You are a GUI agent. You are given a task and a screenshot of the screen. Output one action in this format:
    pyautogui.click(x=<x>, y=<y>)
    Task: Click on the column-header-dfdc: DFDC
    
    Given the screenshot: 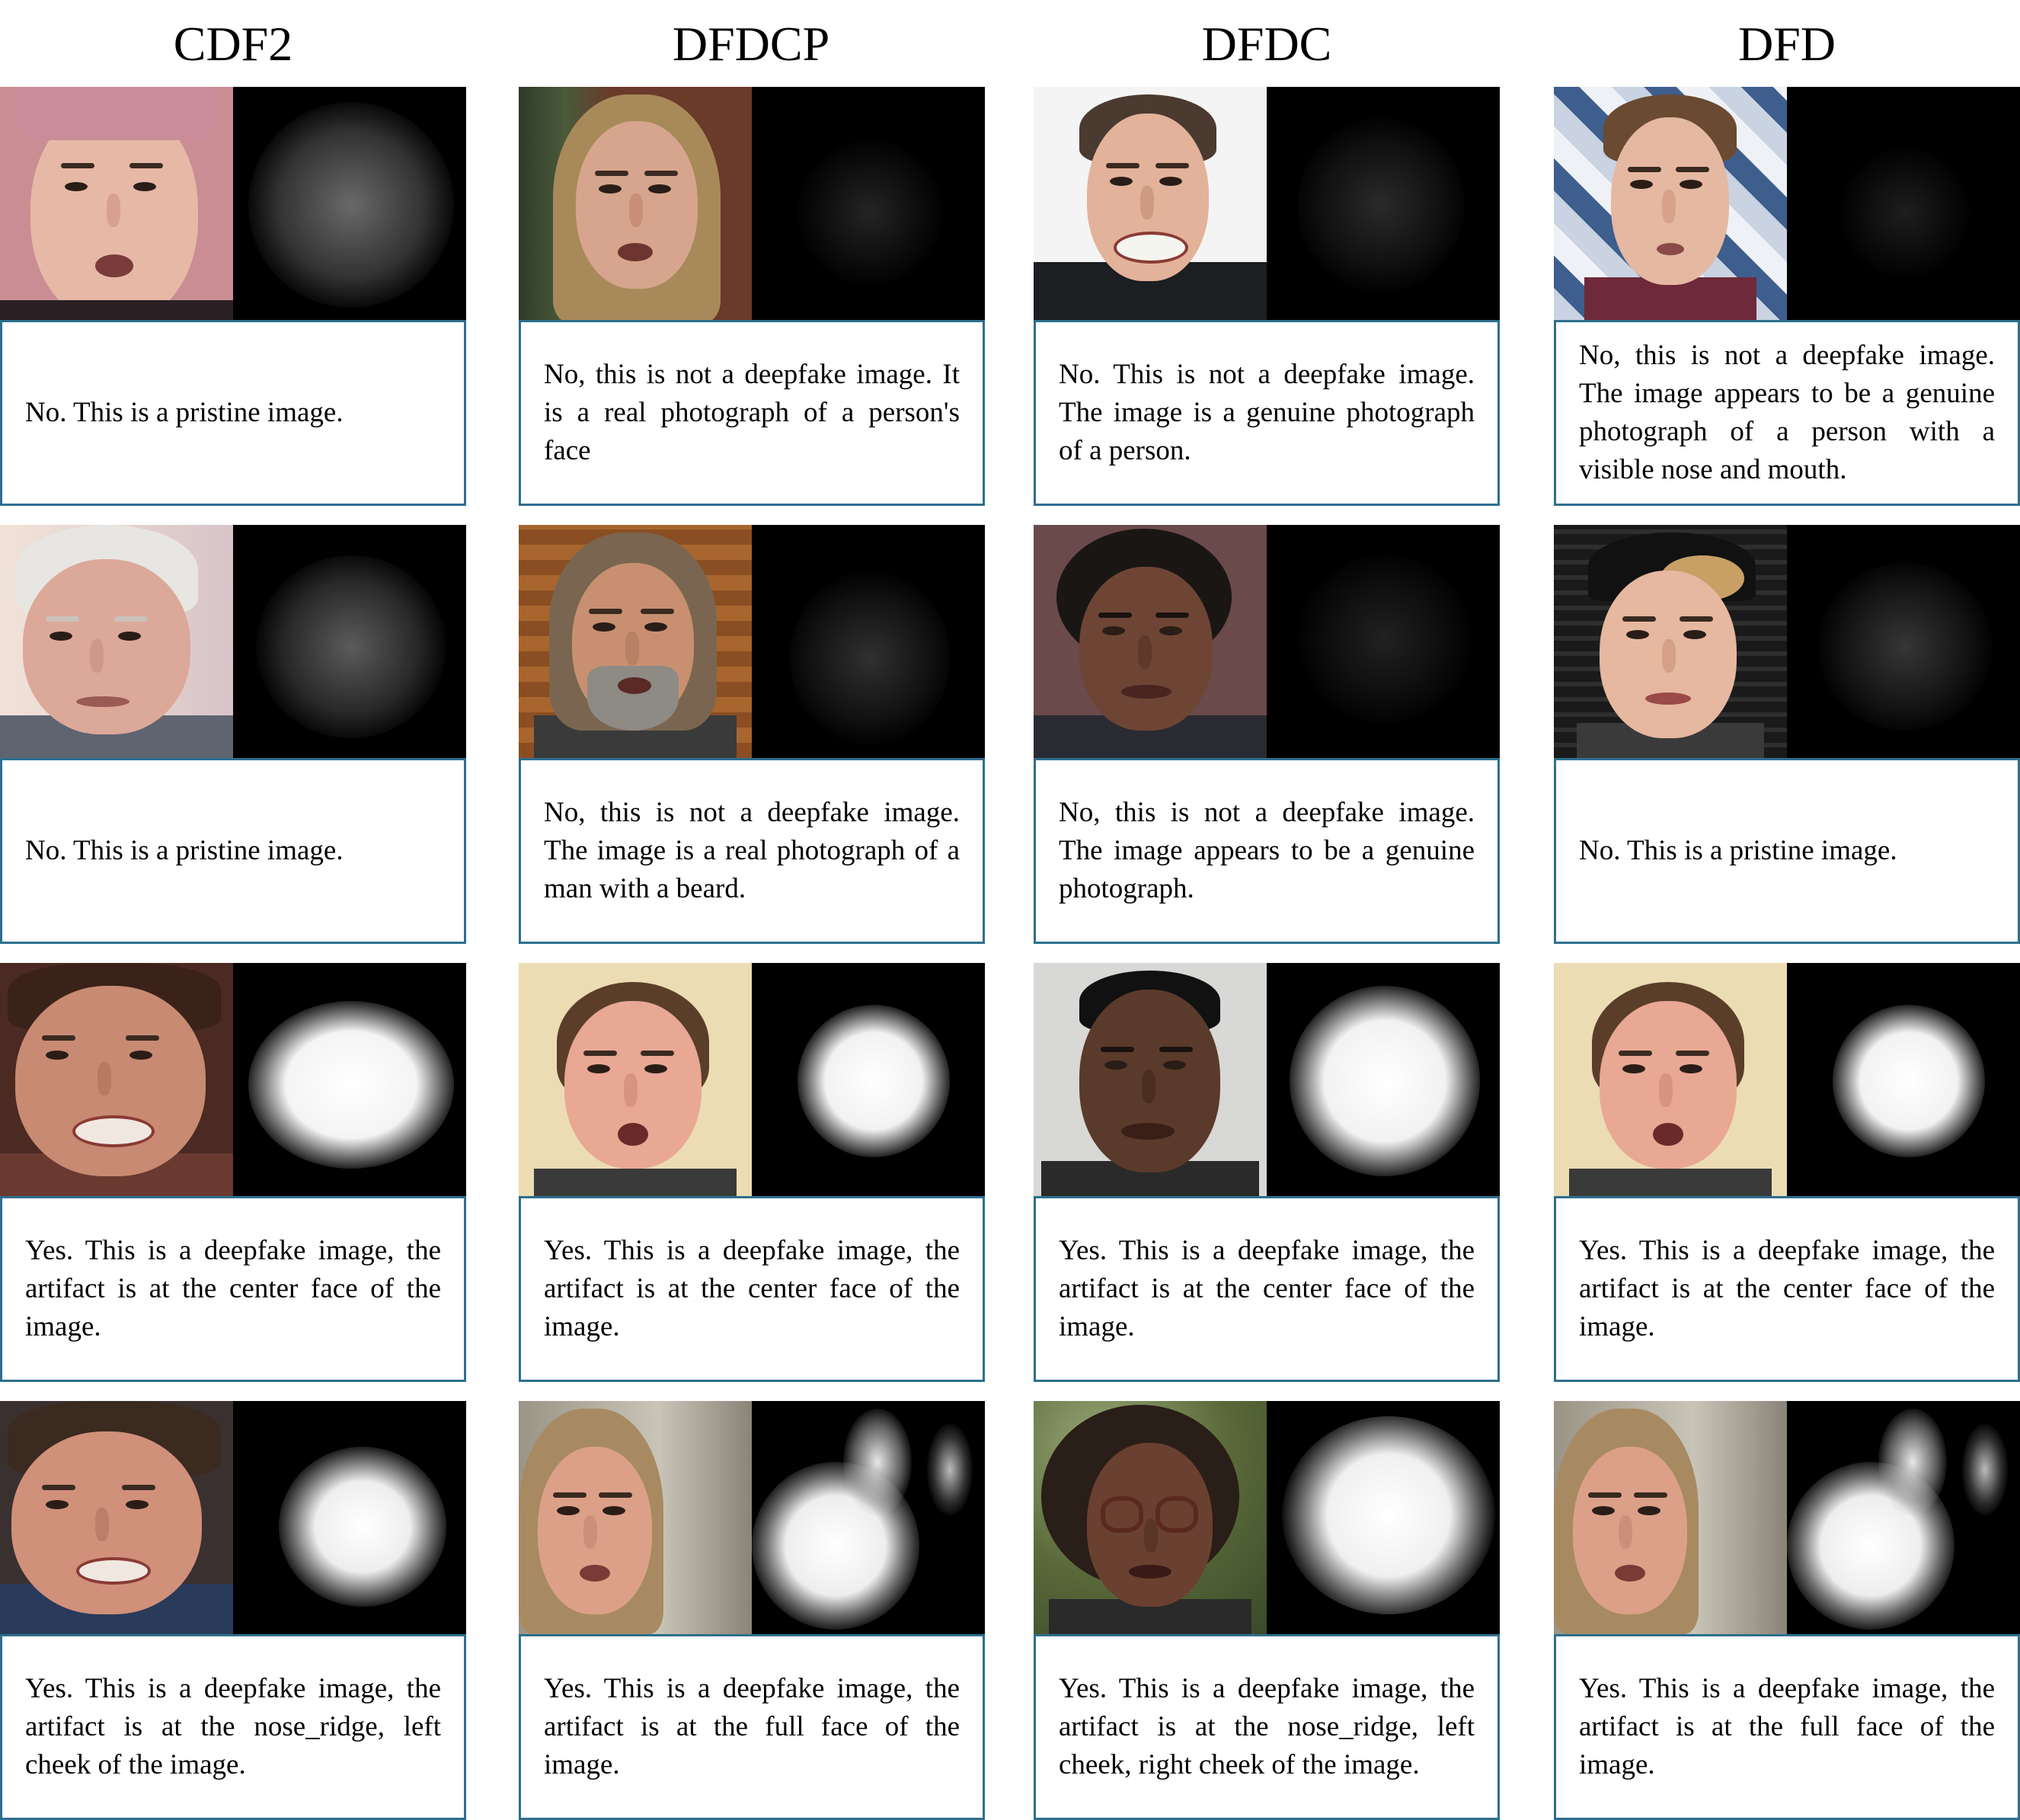 What is the action you would take?
    pyautogui.click(x=1266, y=44)
    